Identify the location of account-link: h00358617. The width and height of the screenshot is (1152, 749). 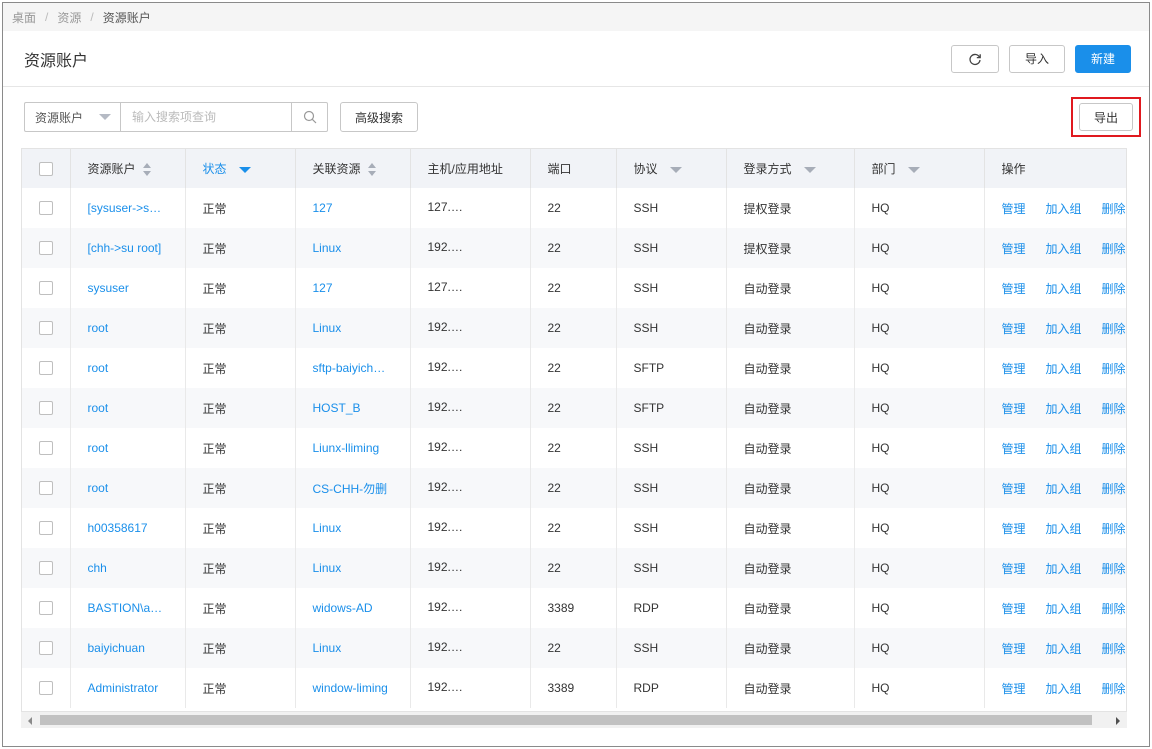
(128, 528).